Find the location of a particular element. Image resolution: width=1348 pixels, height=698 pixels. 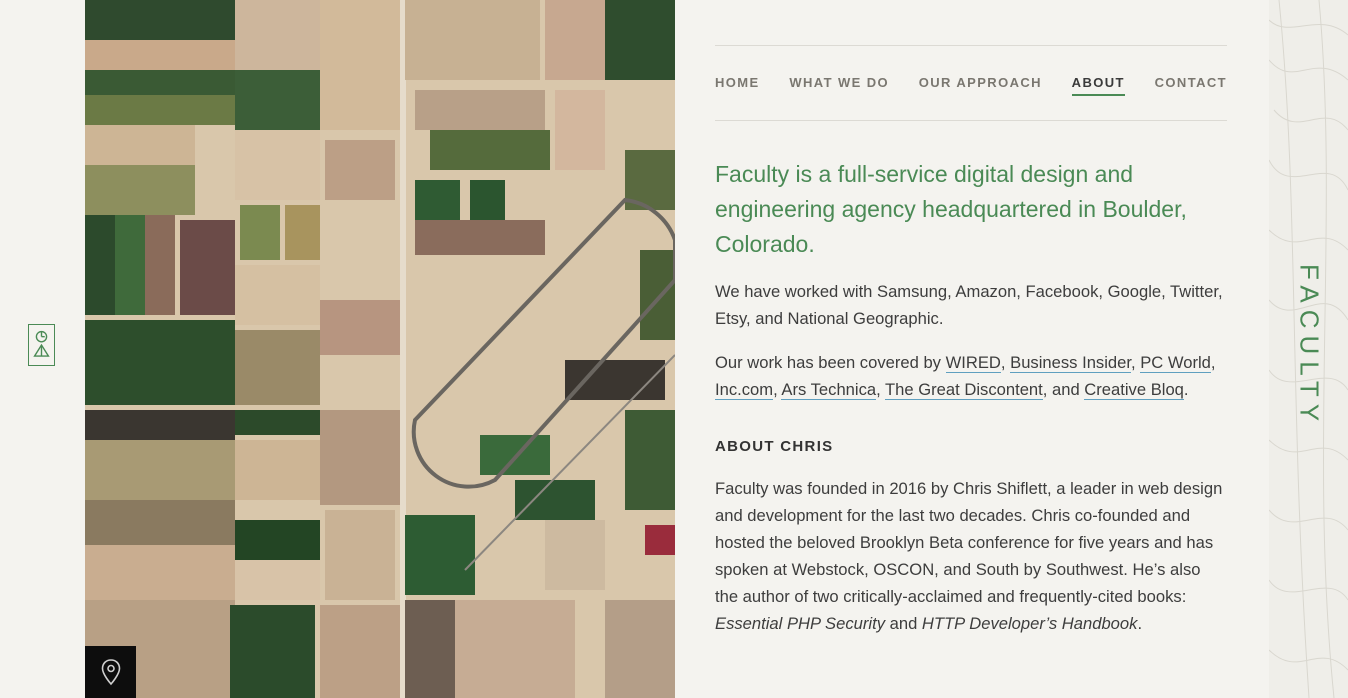

press-link-pc-world: PC World is located at coordinates (1175, 363).